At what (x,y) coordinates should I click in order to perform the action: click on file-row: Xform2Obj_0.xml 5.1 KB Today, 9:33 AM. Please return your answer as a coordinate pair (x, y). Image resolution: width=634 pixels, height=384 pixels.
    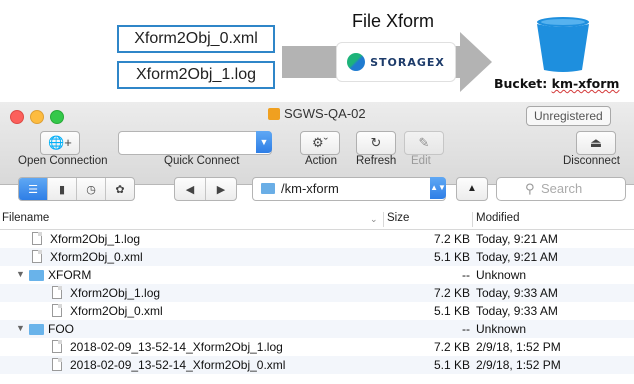
    Looking at the image, I should click on (317, 311).